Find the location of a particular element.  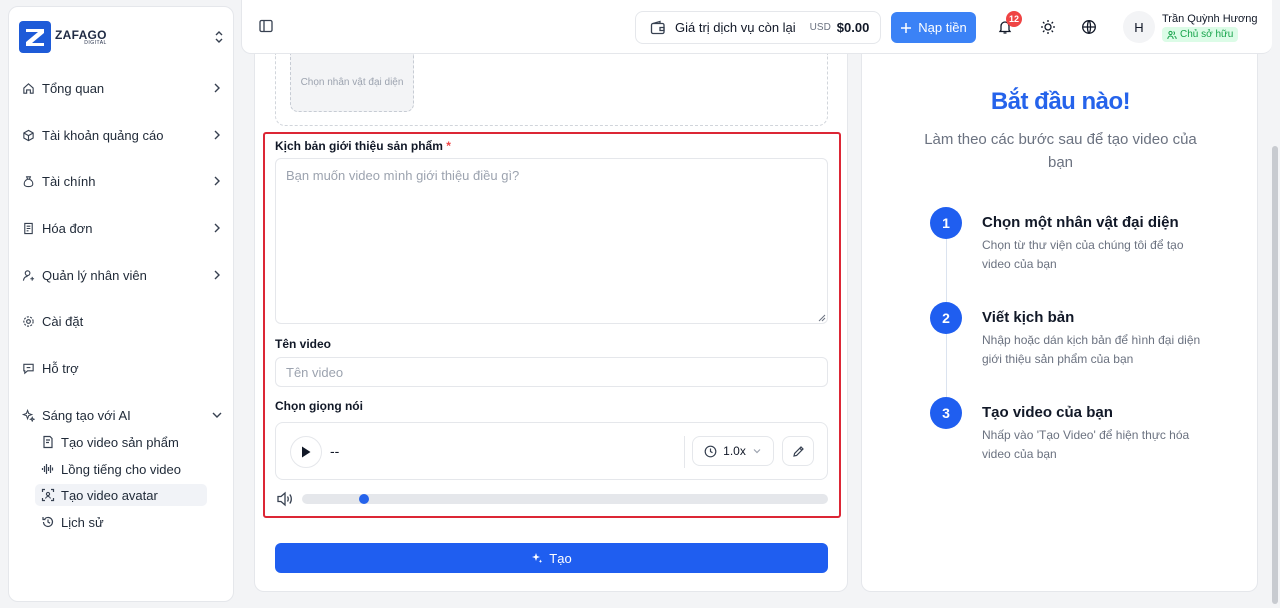

user-icon is located at coordinates (28, 275).